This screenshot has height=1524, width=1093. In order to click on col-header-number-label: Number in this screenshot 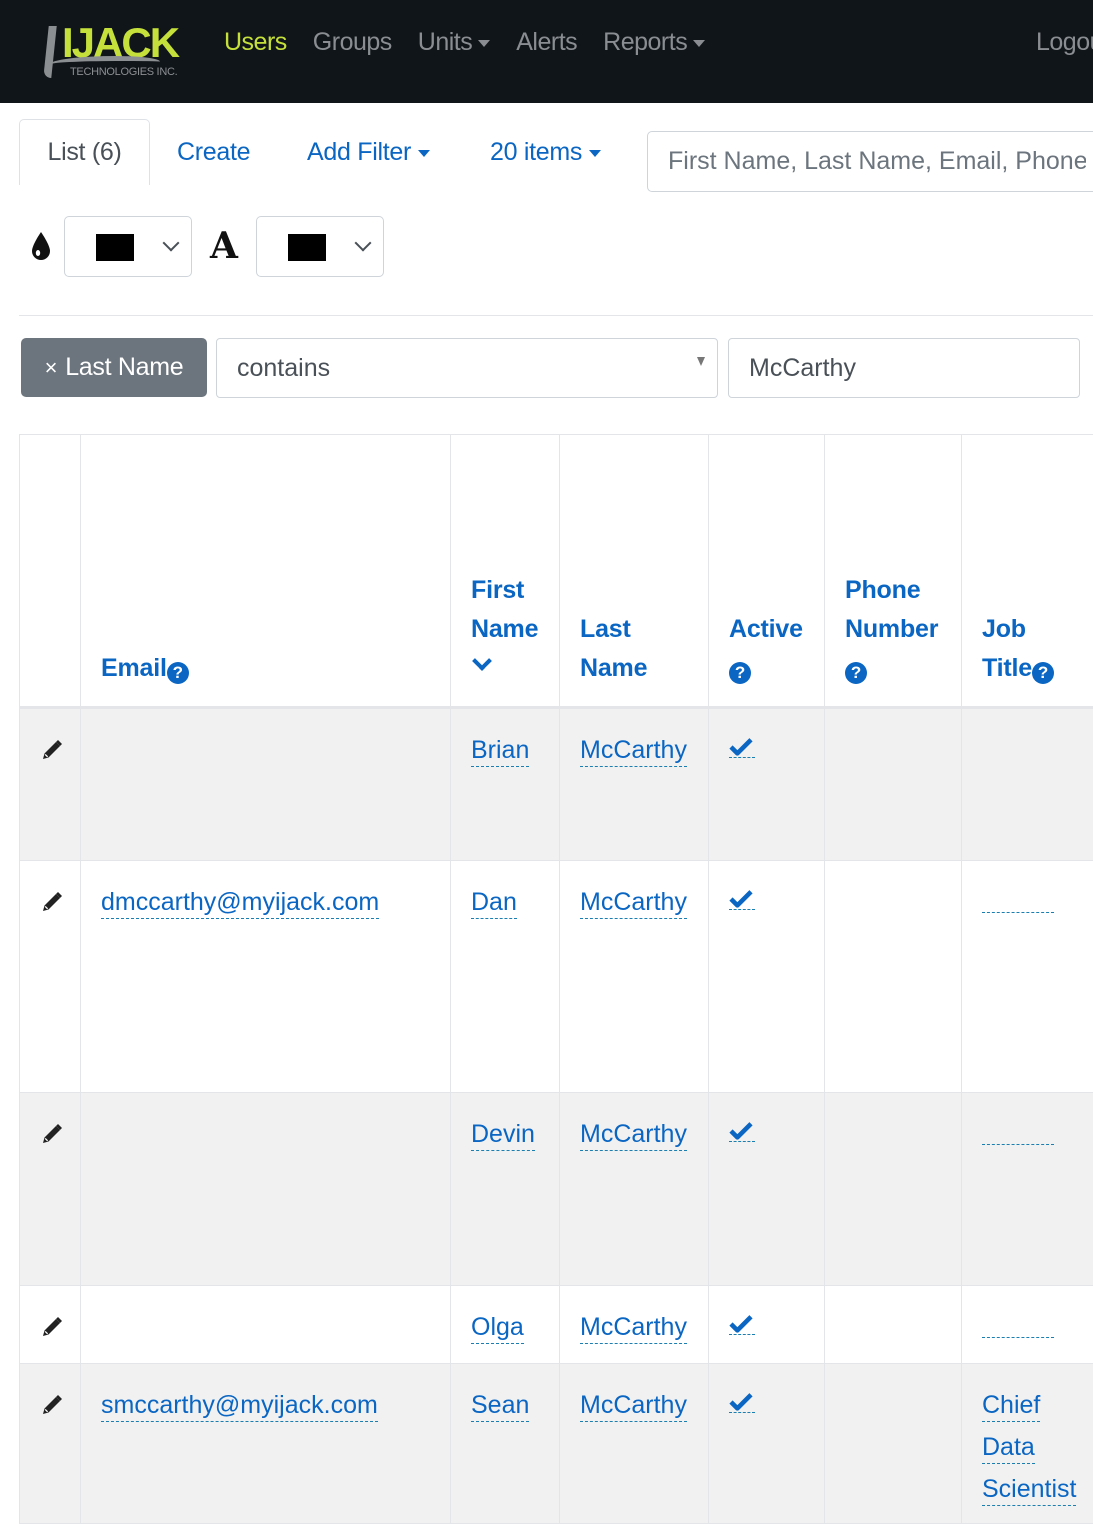, I will do `click(891, 629)`.